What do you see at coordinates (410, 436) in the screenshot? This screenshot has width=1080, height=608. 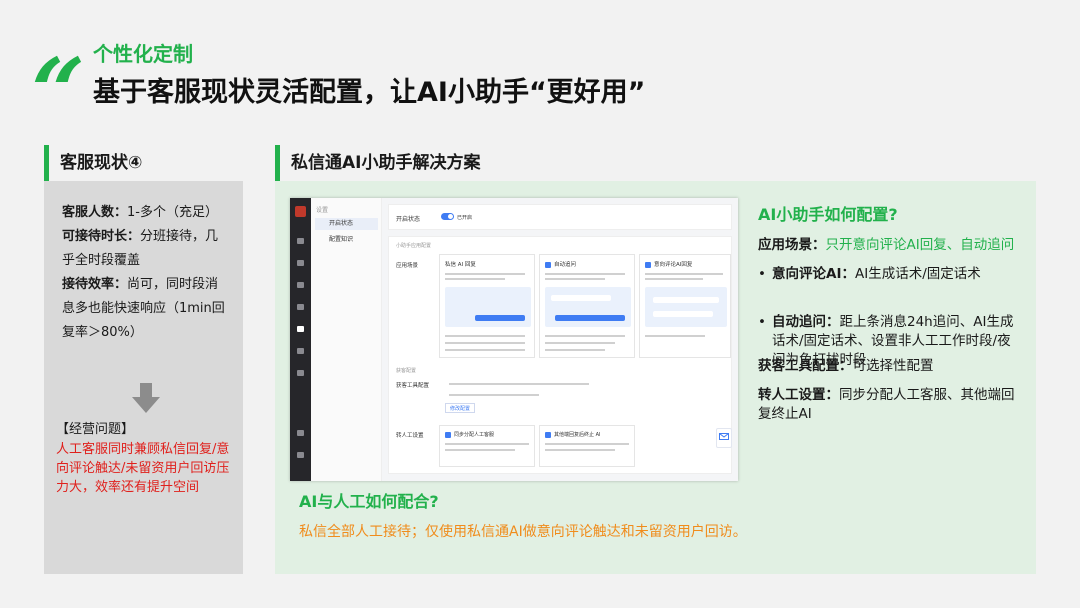 I see `transfer-label: 转人工设置` at bounding box center [410, 436].